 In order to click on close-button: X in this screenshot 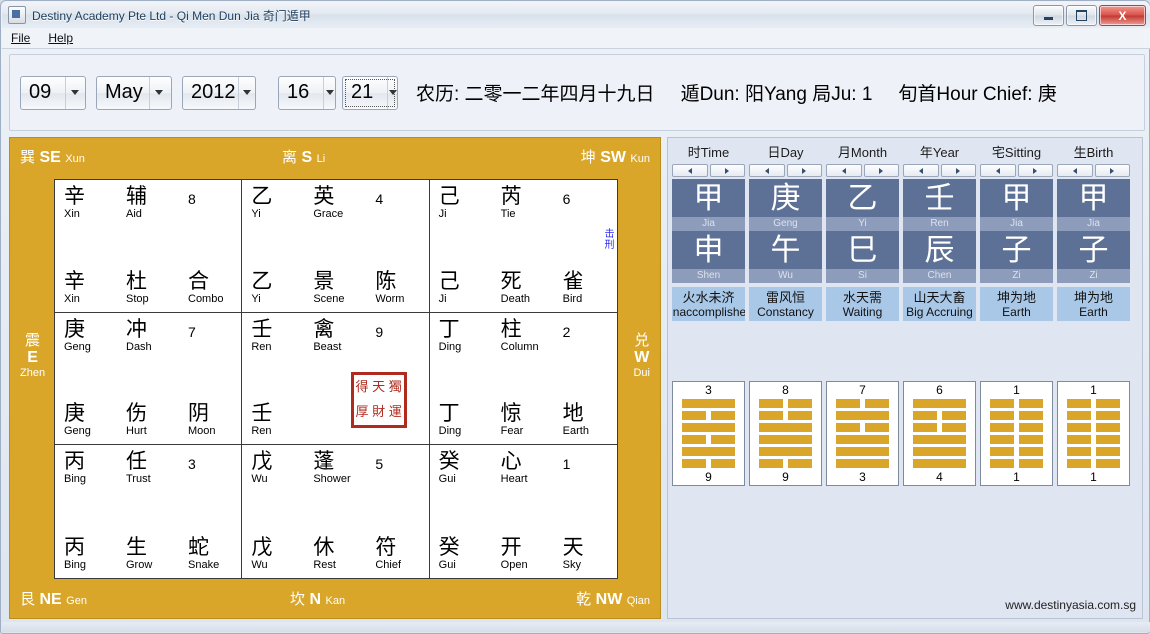, I will do `click(1122, 15)`.